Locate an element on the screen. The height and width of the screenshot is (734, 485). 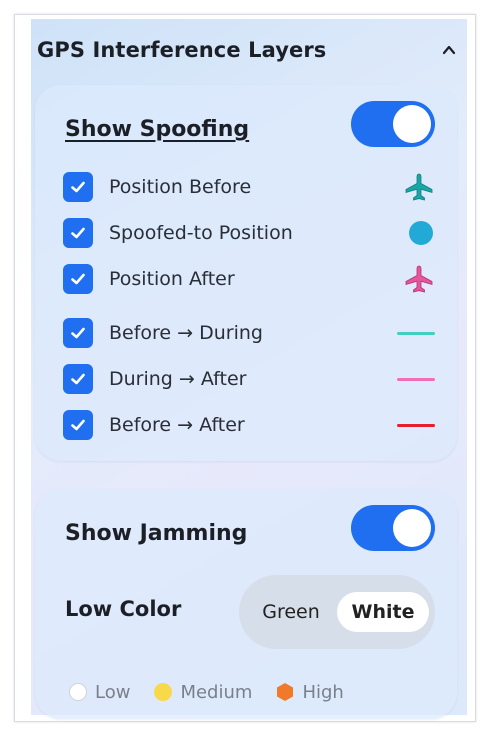
during-after-line-swatch is located at coordinates (416, 379).